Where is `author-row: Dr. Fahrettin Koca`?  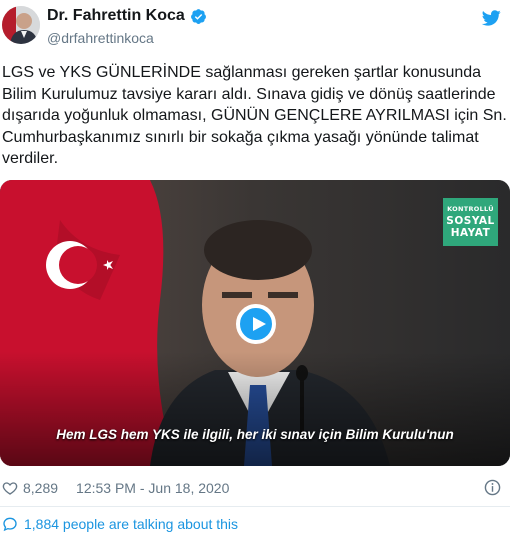
author-row: Dr. Fahrettin Koca is located at coordinates (127, 16).